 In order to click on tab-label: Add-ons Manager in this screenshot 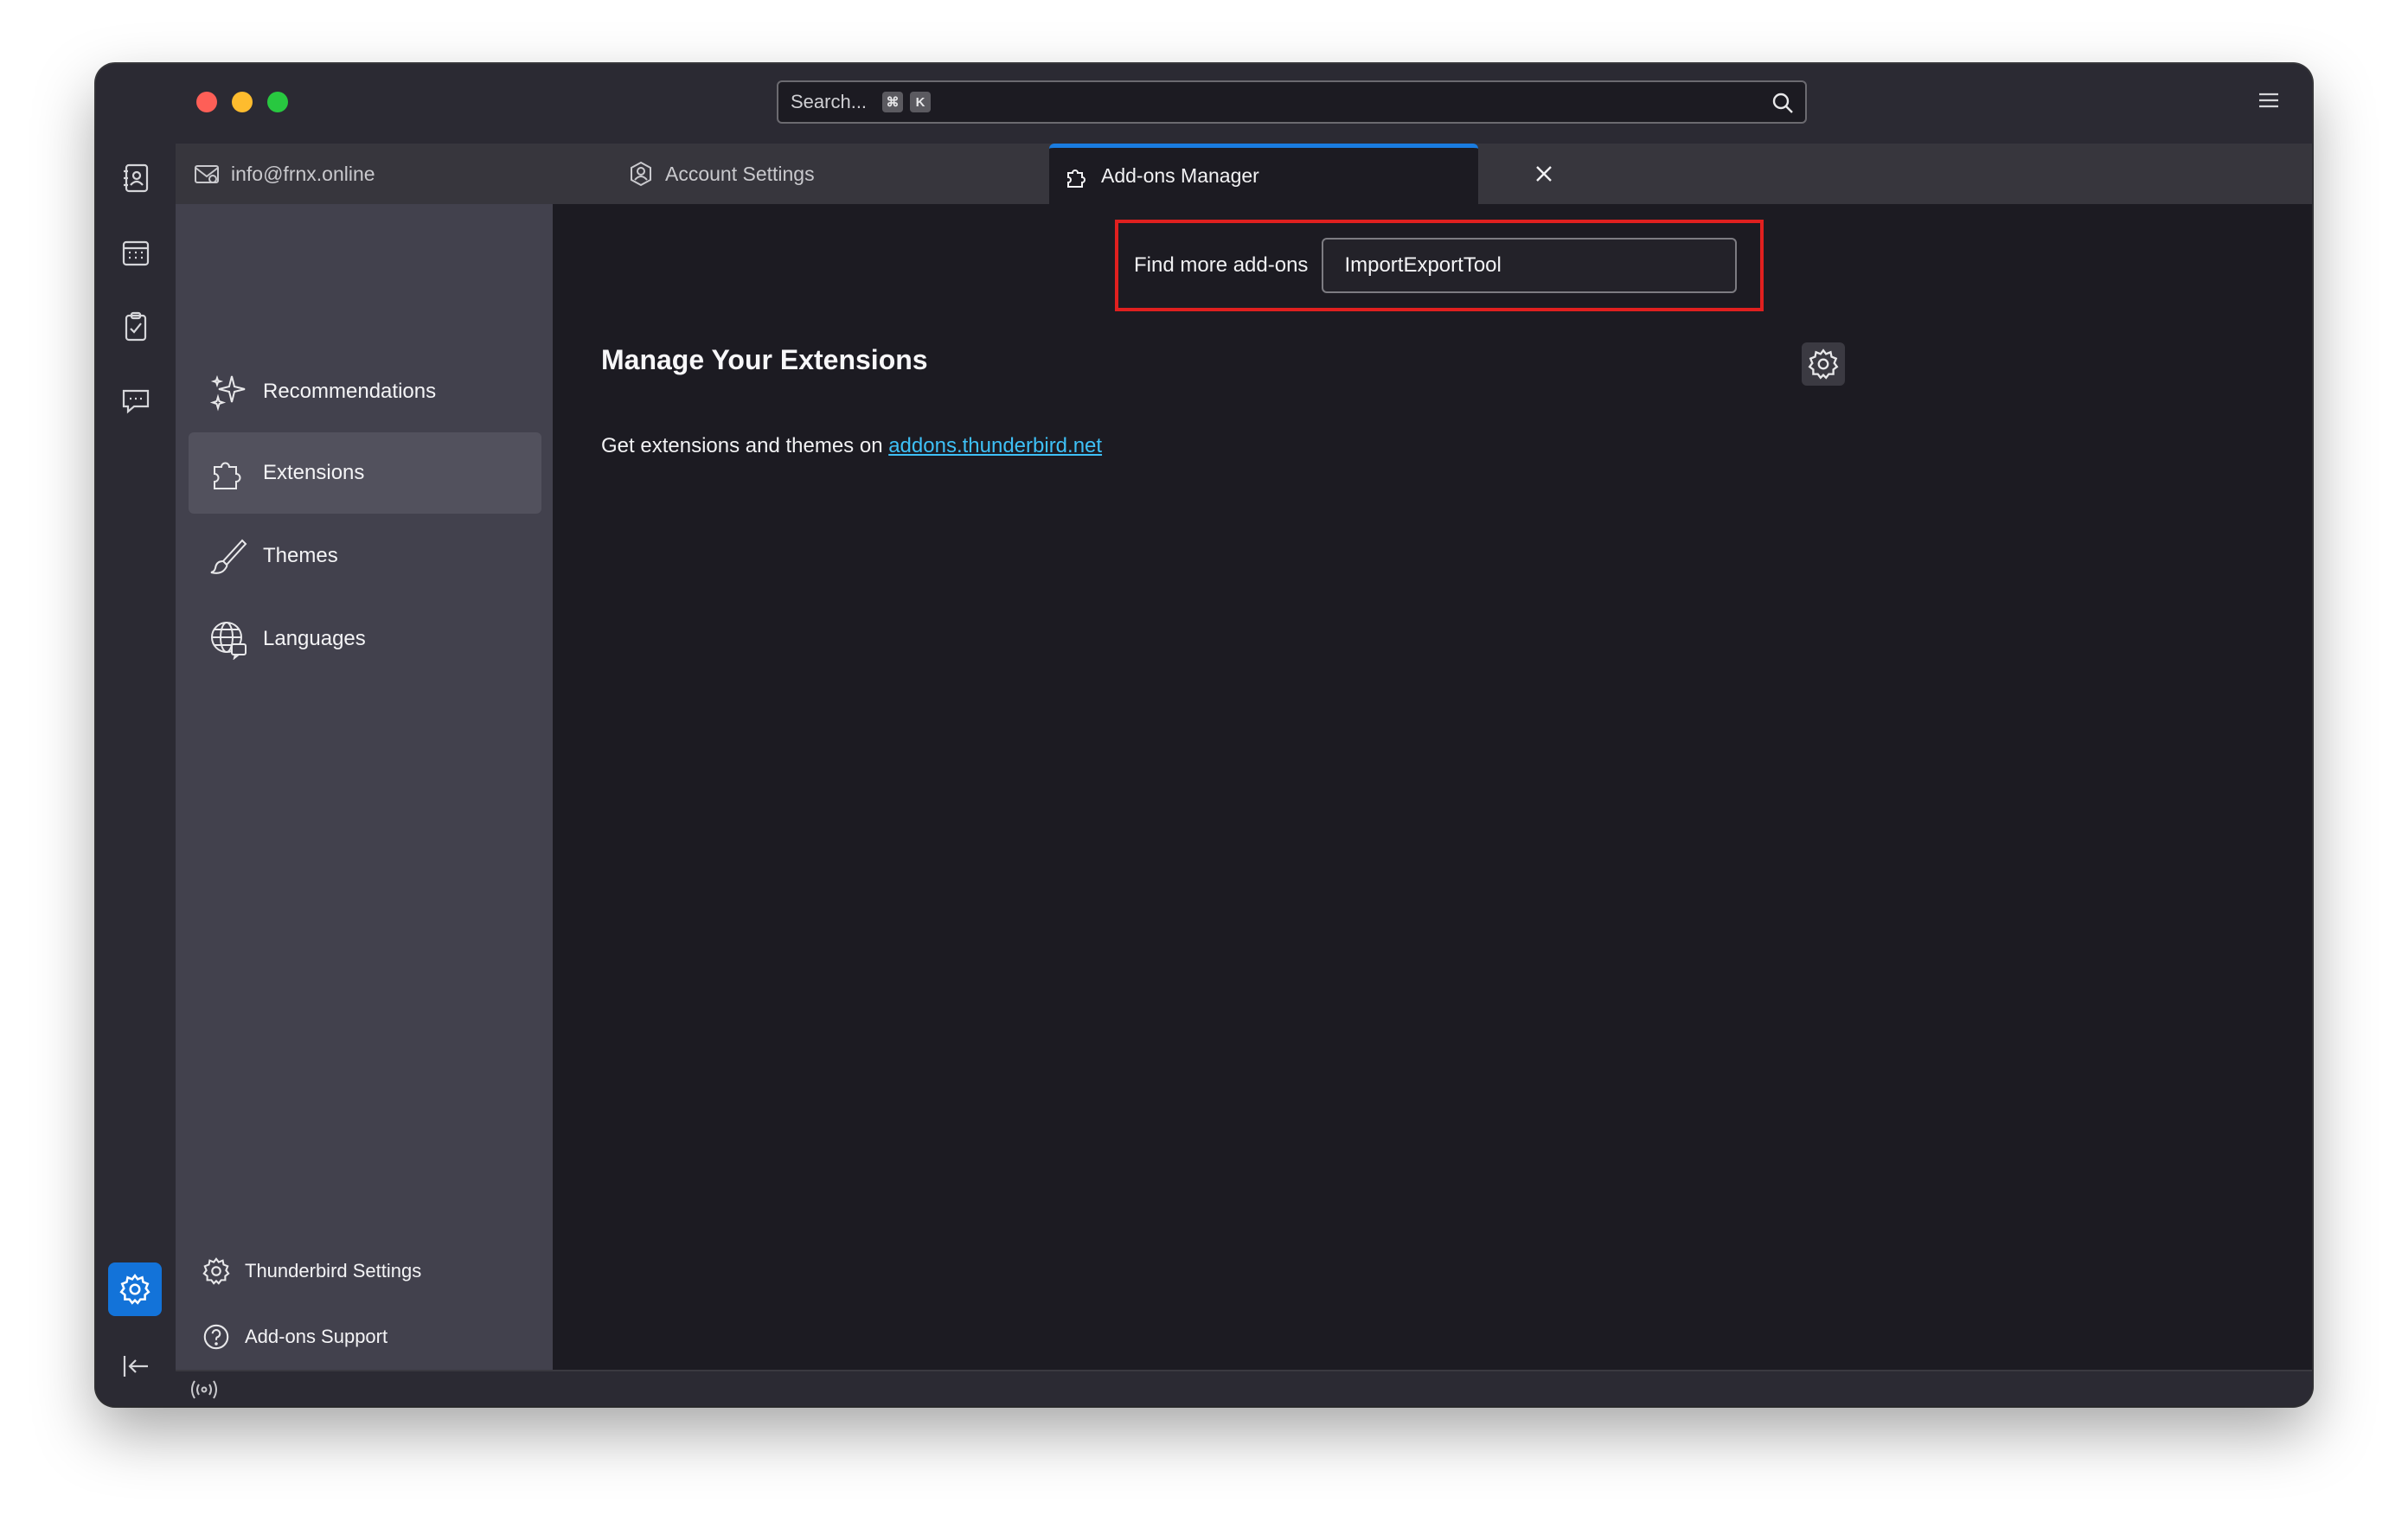, I will do `click(1180, 175)`.